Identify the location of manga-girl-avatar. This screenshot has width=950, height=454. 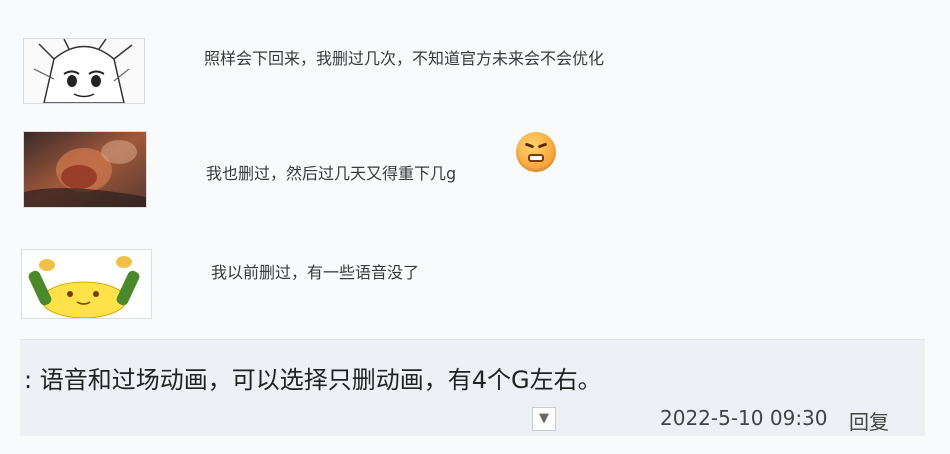
(84, 71).